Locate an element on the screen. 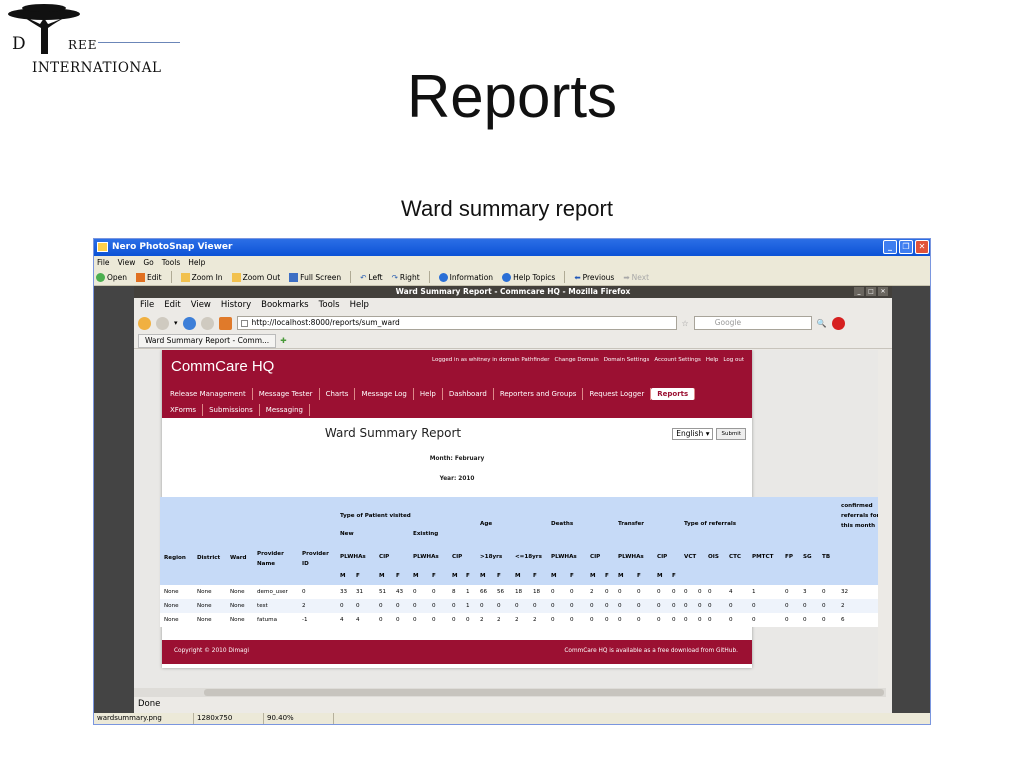  mf-label: M is located at coordinates (621, 576).